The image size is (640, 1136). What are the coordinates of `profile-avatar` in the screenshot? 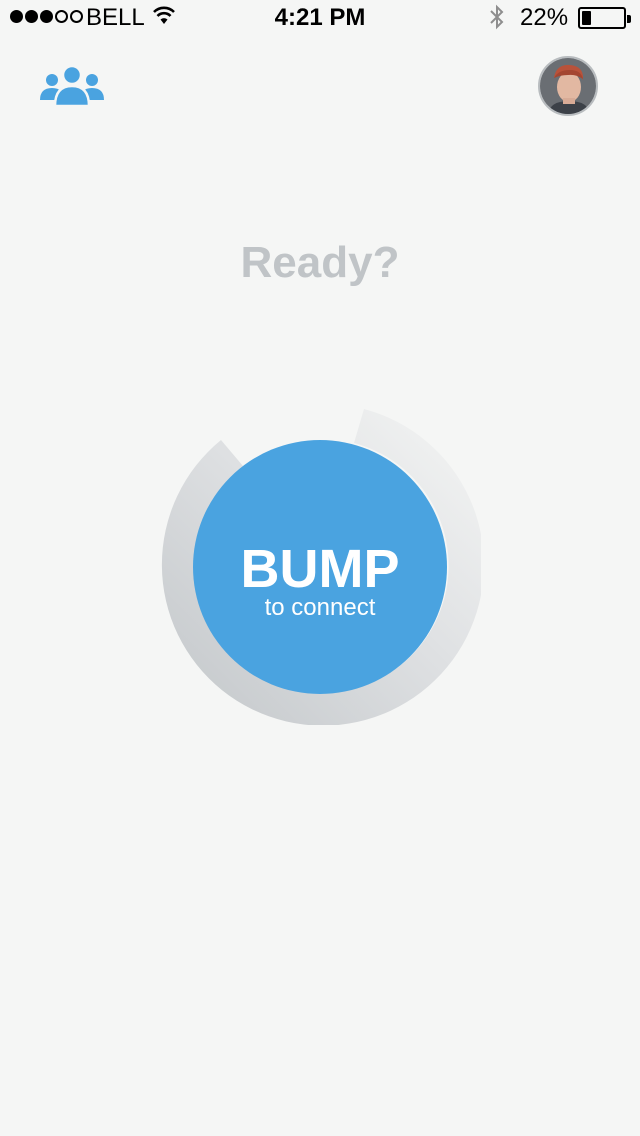 It's located at (568, 86).